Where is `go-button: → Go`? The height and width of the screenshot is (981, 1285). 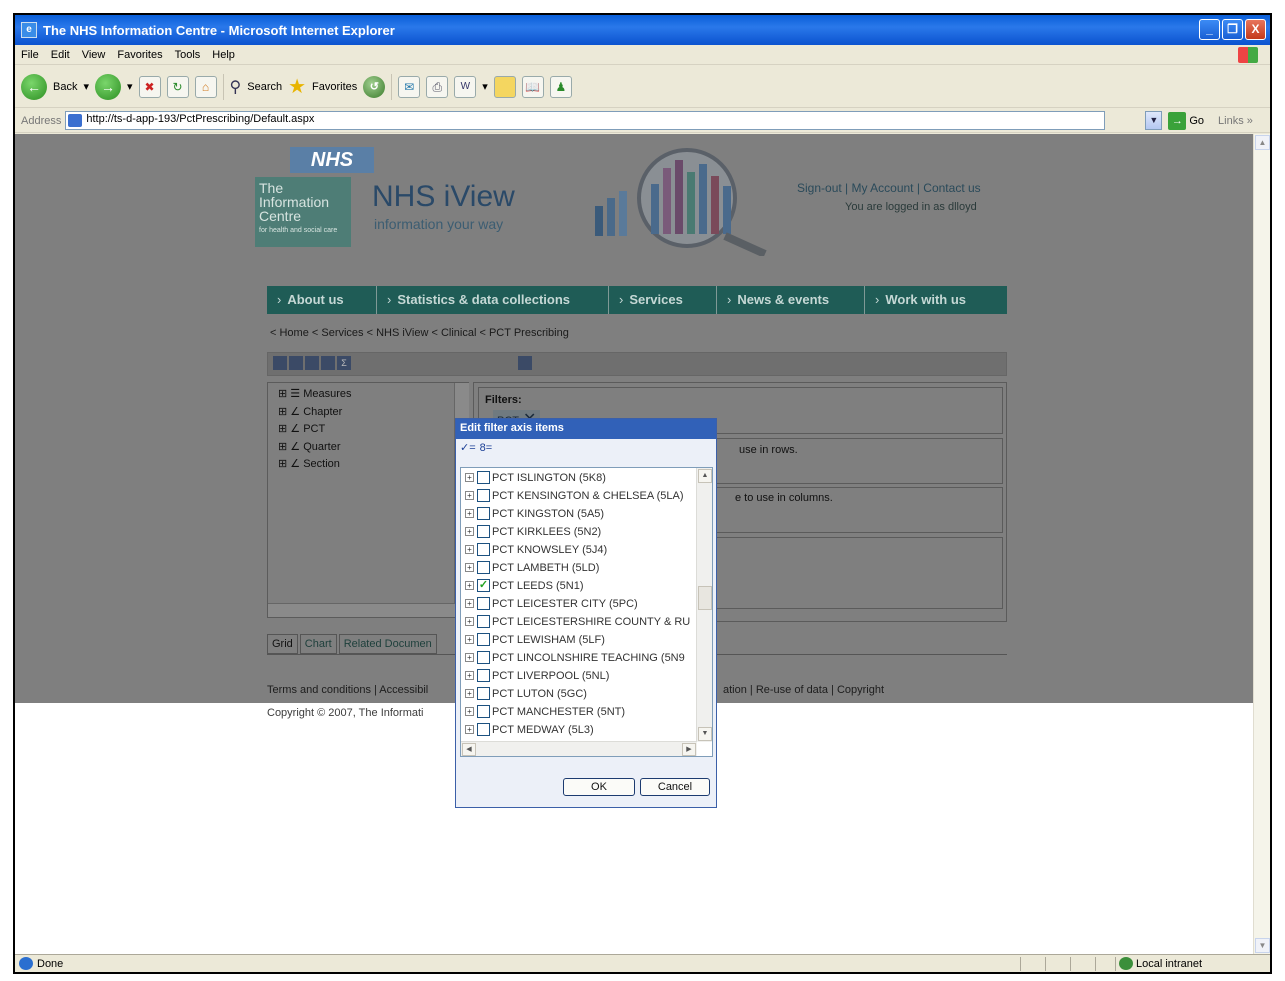
go-button: → Go is located at coordinates (1186, 120).